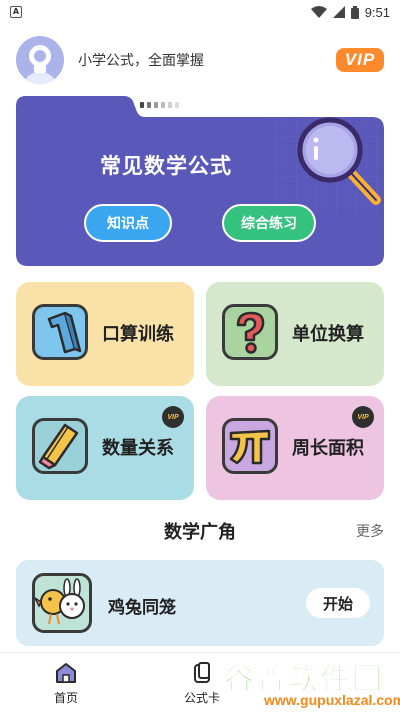 The height and width of the screenshot is (712, 400). What do you see at coordinates (16, 12) in the screenshot?
I see `android-notification-icon: A` at bounding box center [16, 12].